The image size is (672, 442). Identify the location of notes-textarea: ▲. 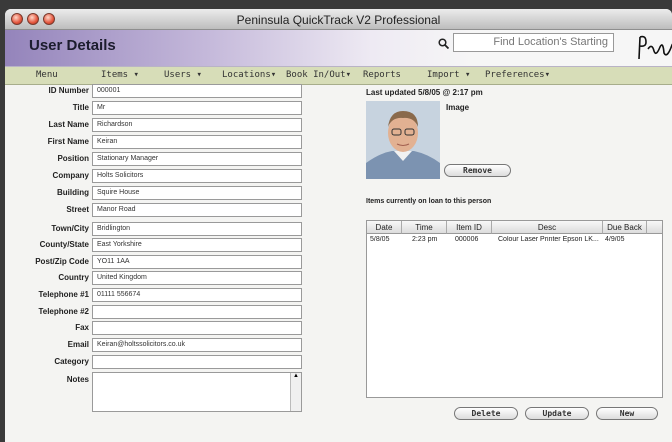
(197, 392).